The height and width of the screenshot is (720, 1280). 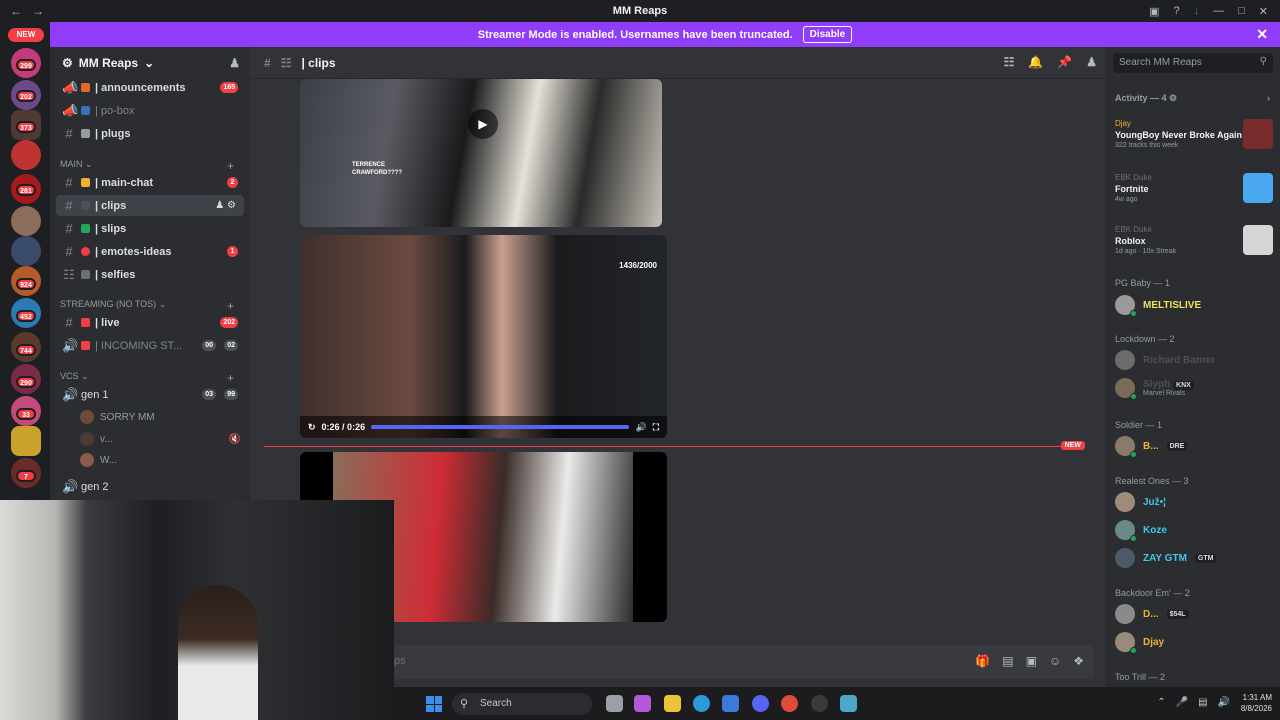 I want to click on channel-slips: # | slips, so click(x=150, y=228).